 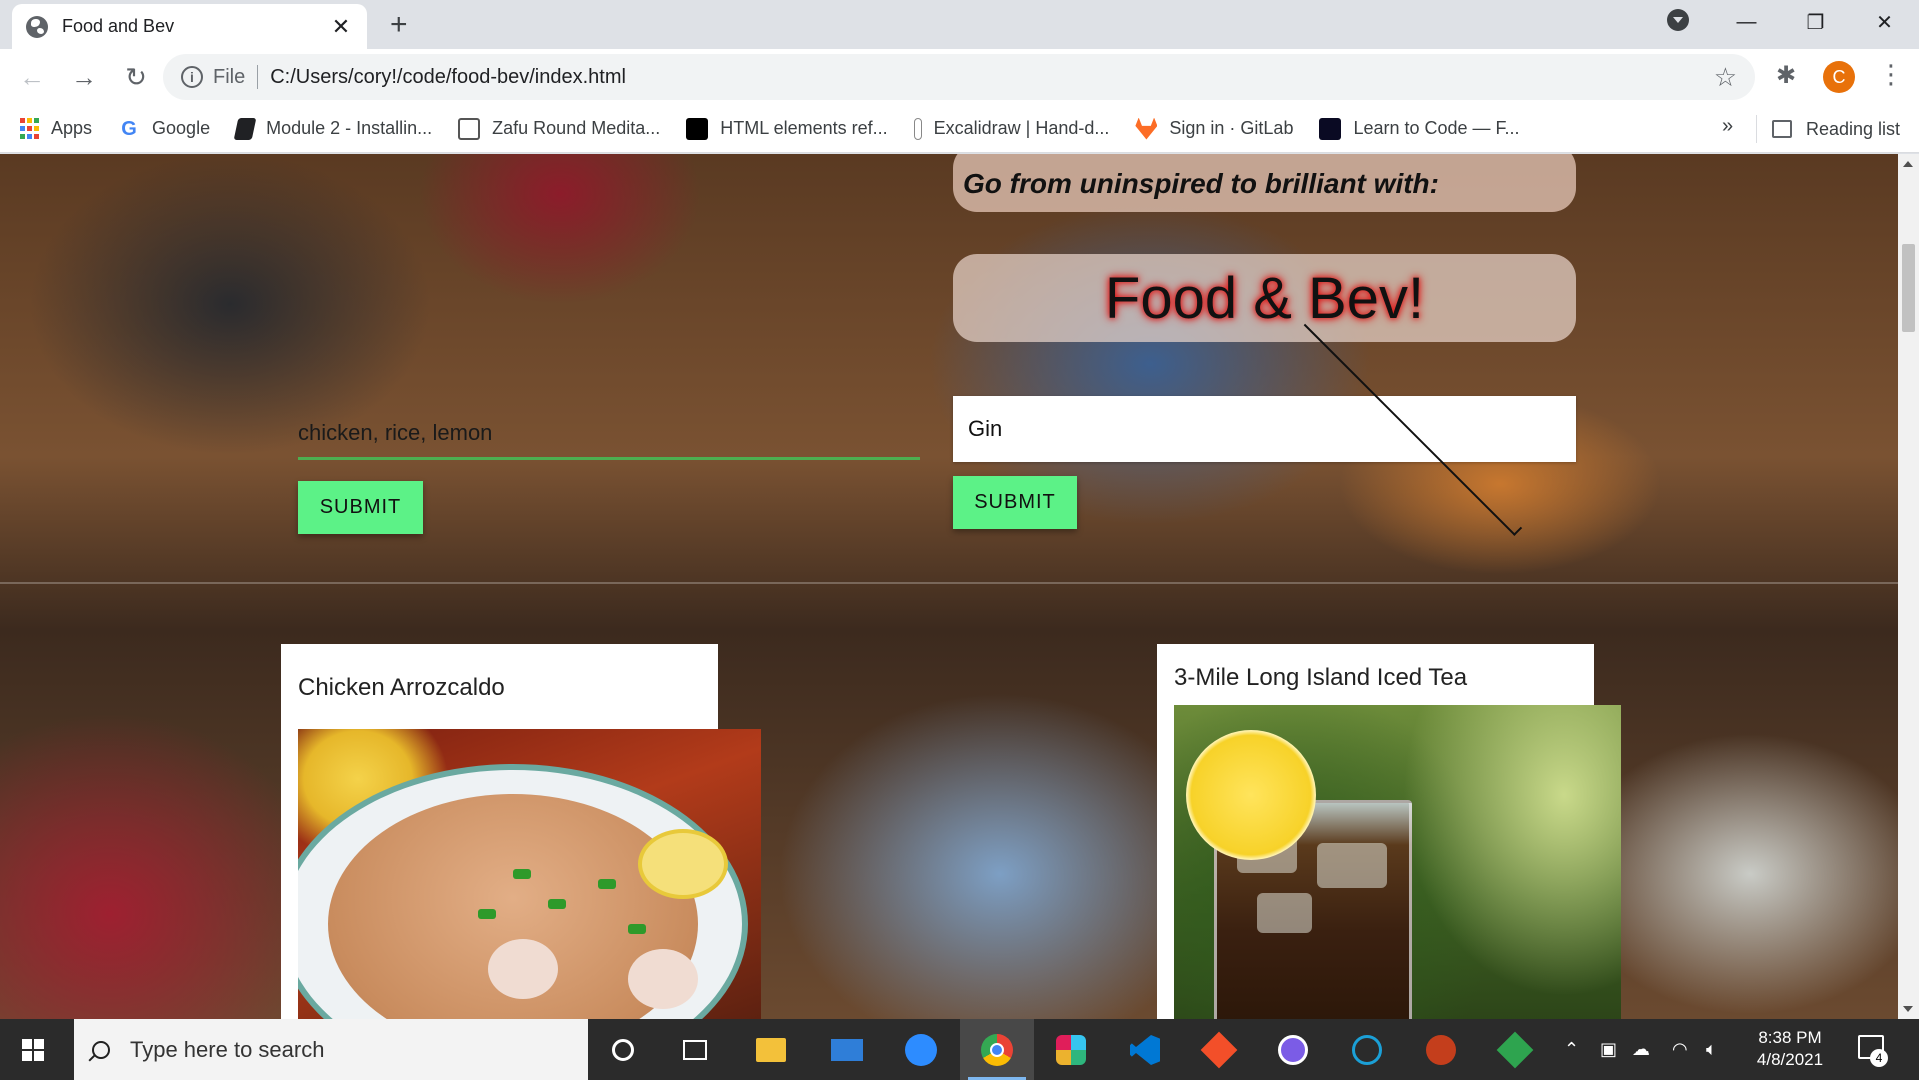 What do you see at coordinates (1145, 1050) in the screenshot?
I see `vscode-icon` at bounding box center [1145, 1050].